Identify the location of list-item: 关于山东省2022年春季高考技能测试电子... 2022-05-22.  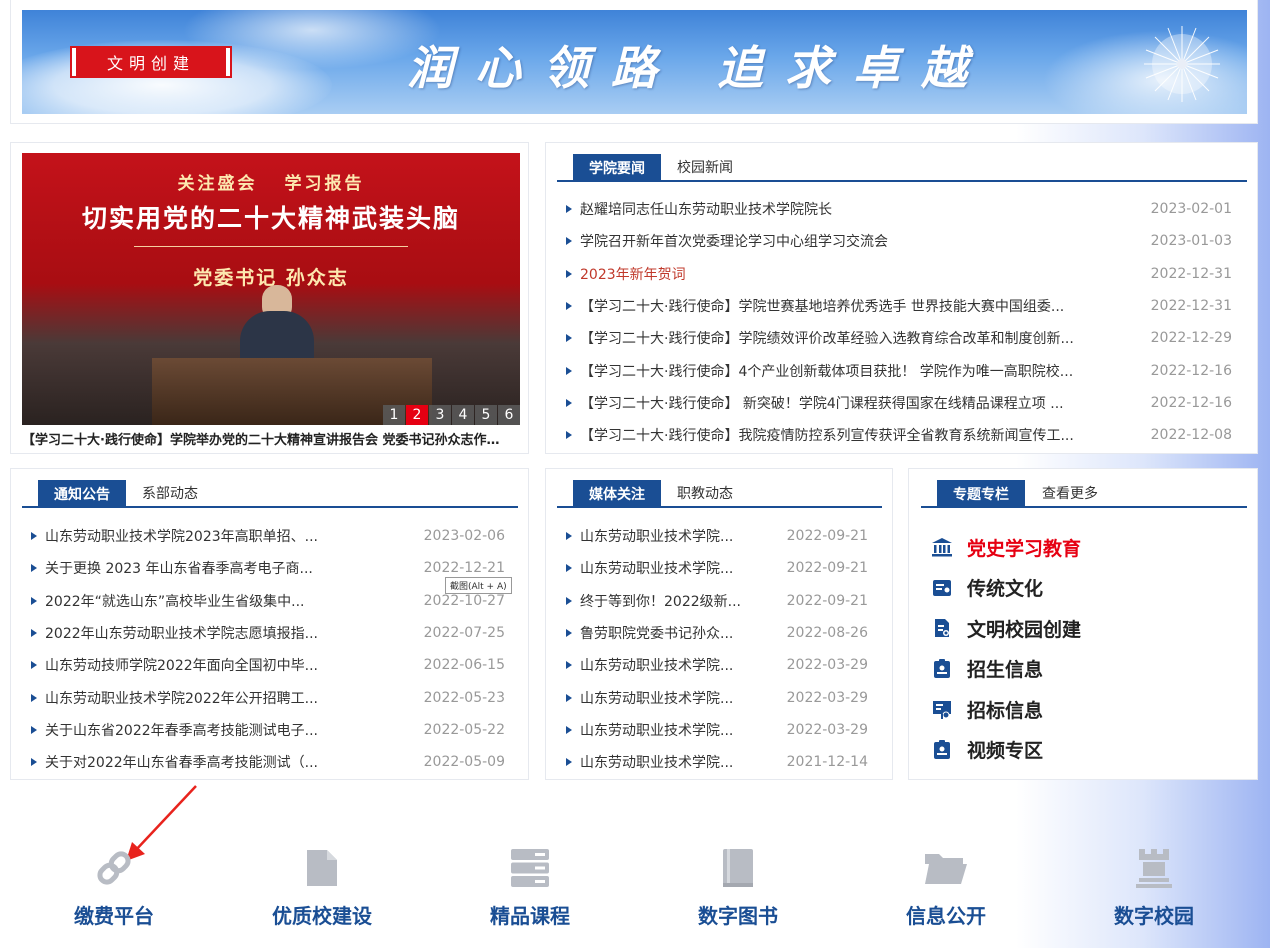
(268, 730).